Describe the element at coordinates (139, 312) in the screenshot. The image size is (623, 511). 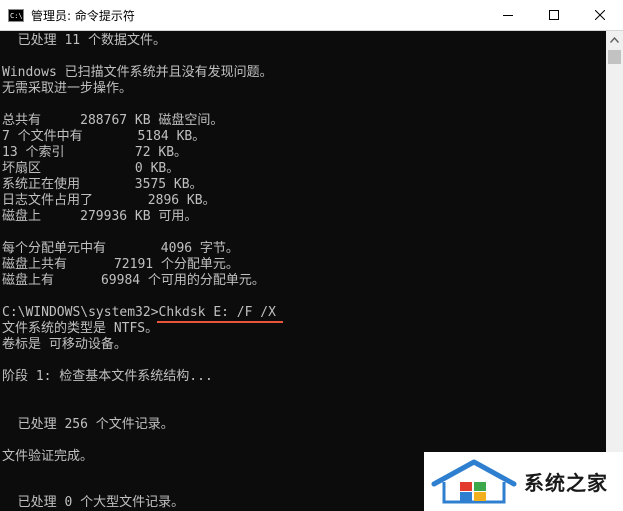
I see `command-line: C:\WINDOWS\system32>Chkdsk E: /F /X` at that location.